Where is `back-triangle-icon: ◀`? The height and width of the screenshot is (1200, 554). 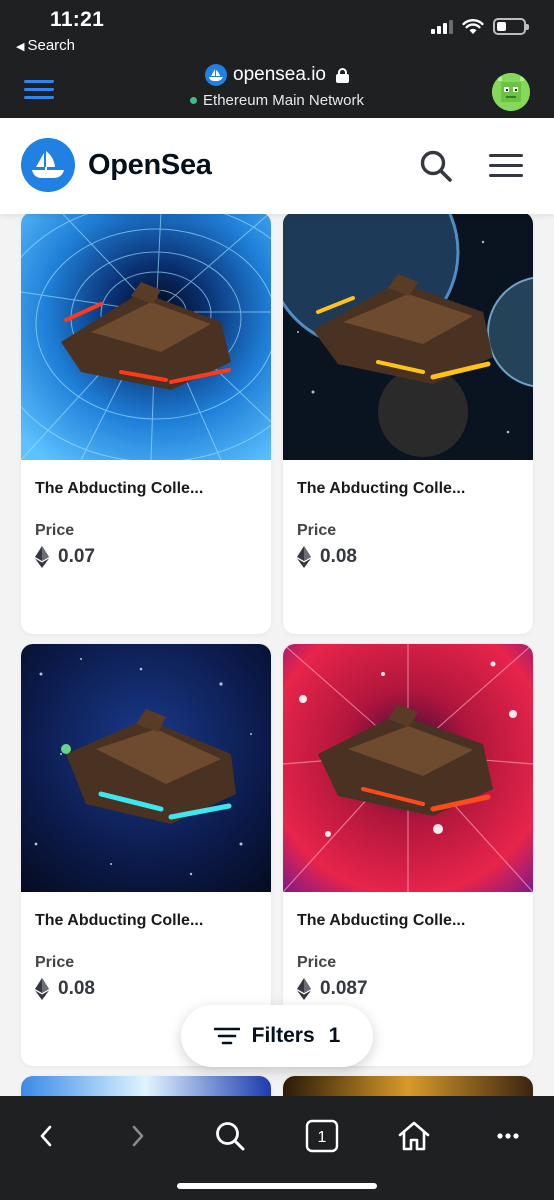
back-triangle-icon: ◀ is located at coordinates (20, 47).